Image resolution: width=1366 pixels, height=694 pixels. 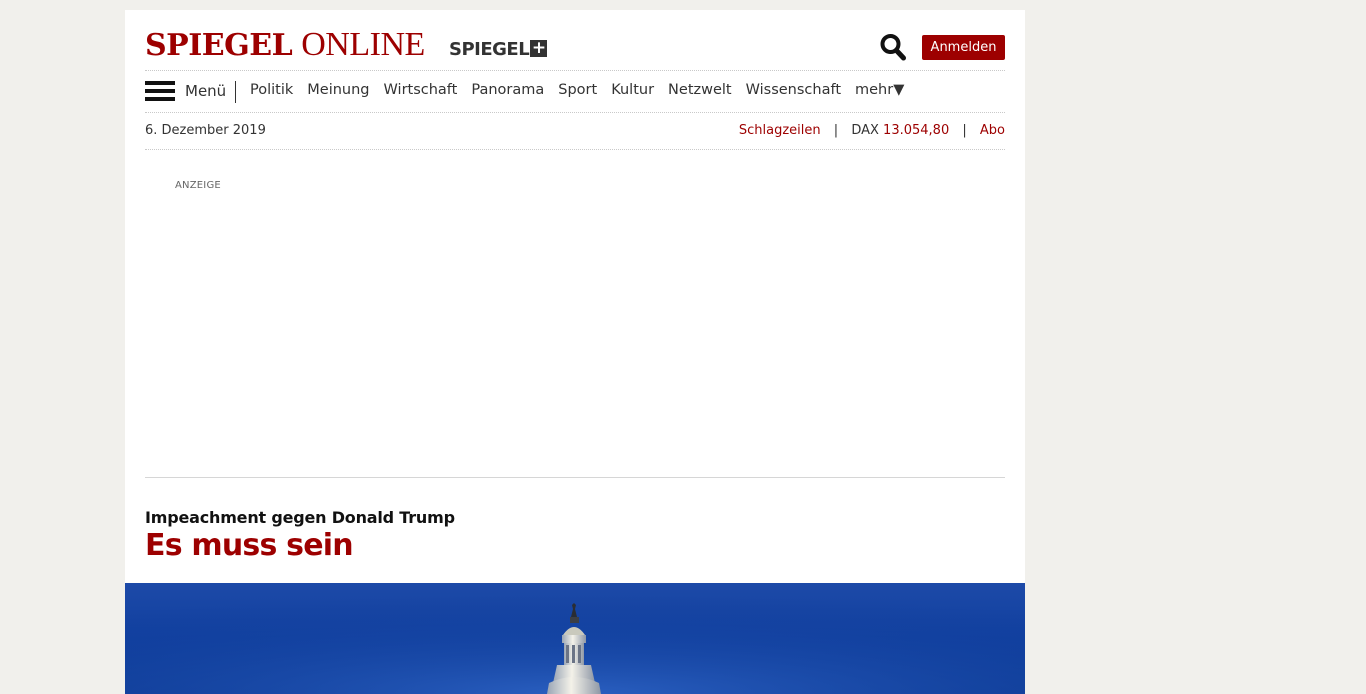 I want to click on nav-item-politik: Politik, so click(x=271, y=90).